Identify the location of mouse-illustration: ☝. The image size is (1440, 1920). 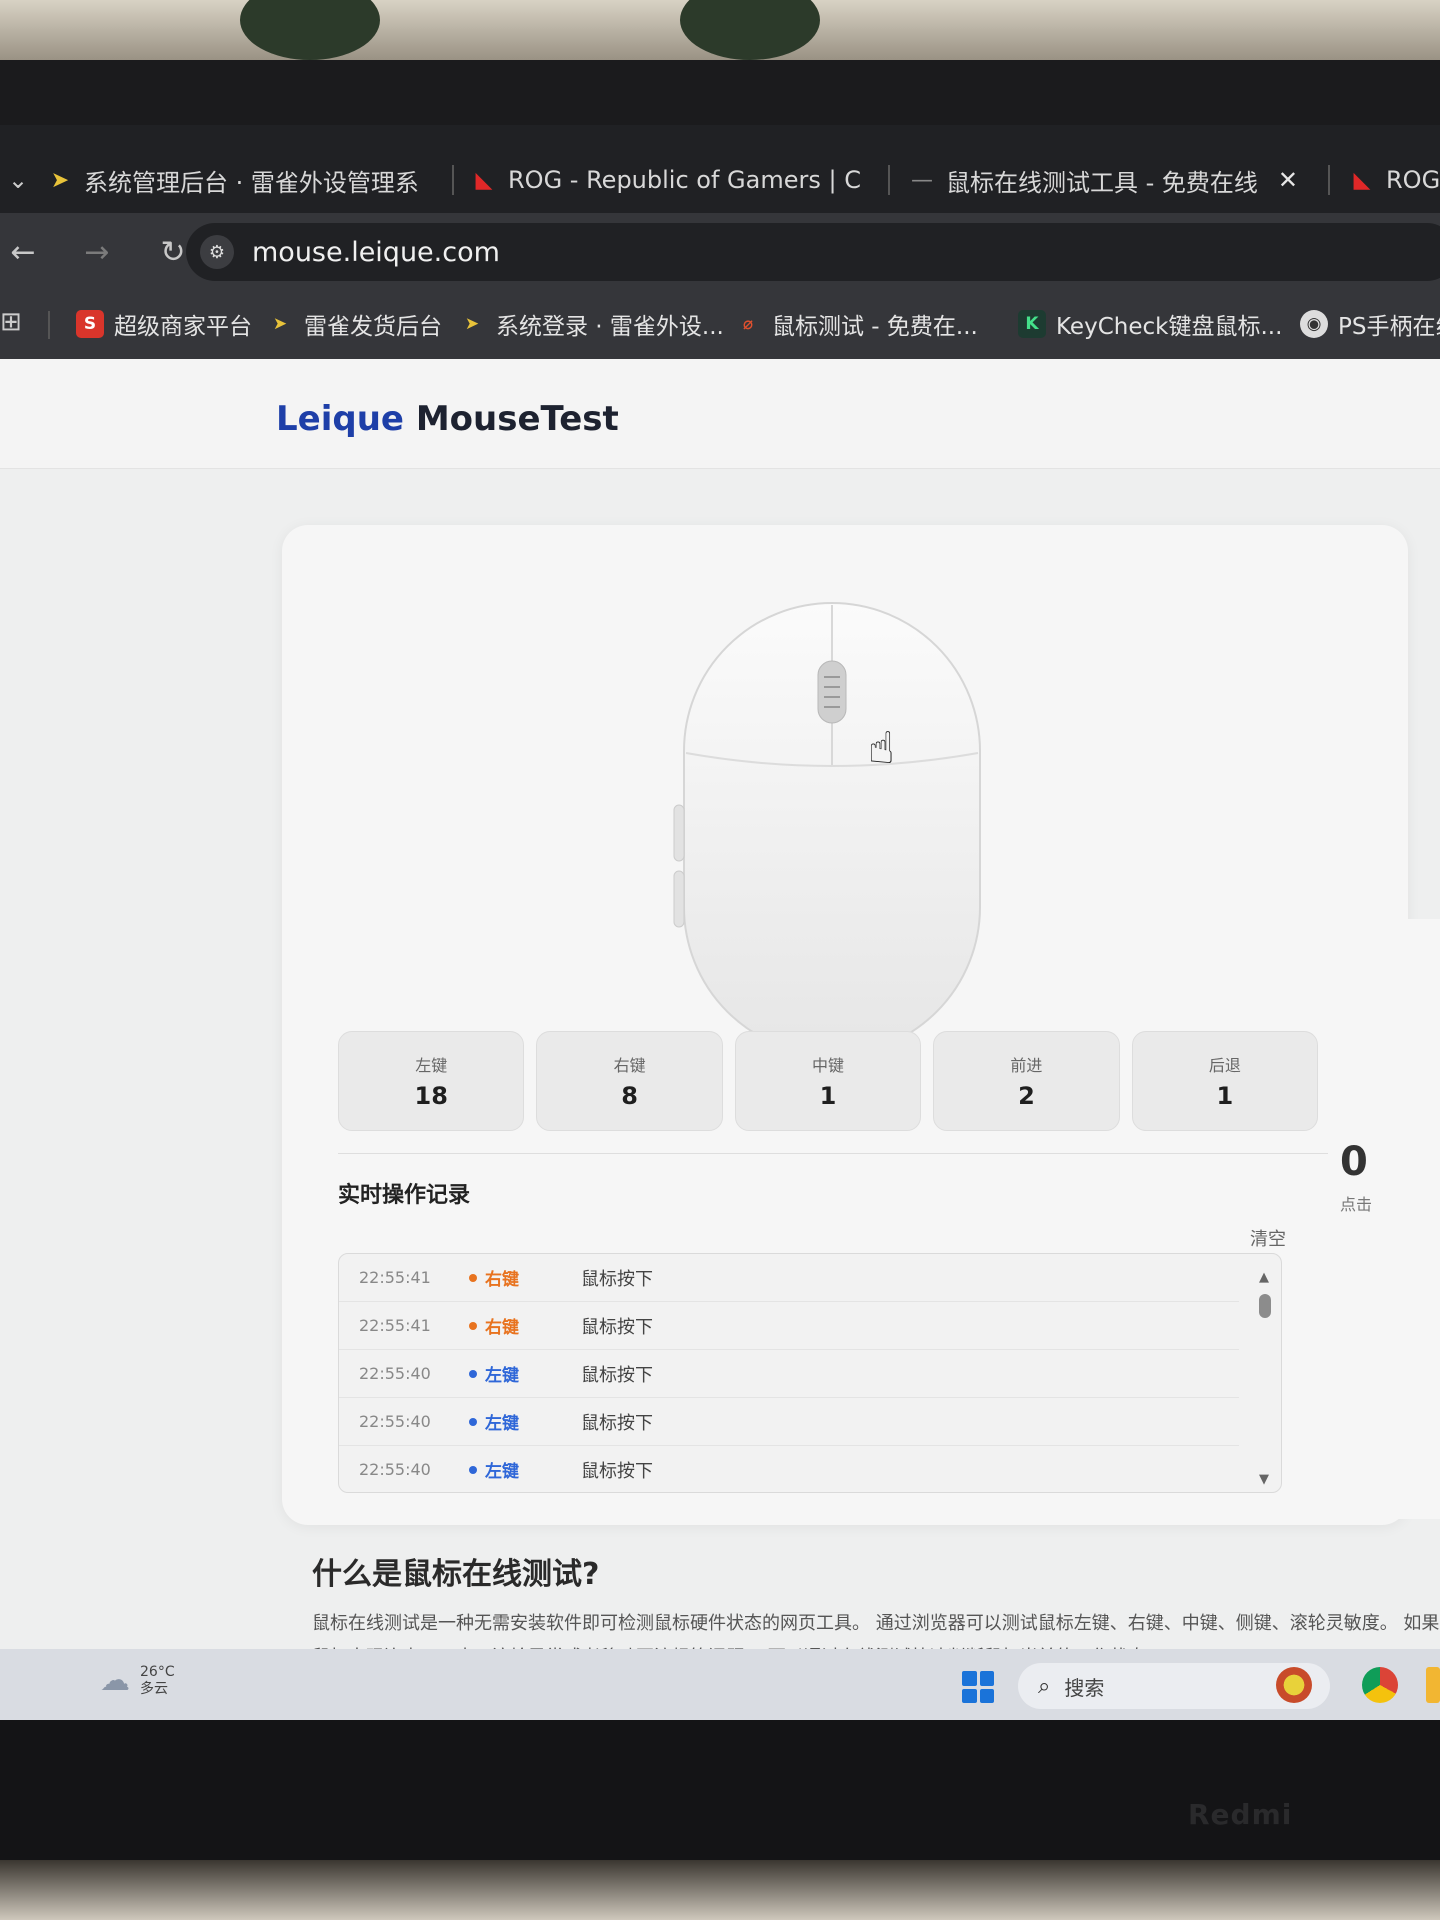
(832, 830).